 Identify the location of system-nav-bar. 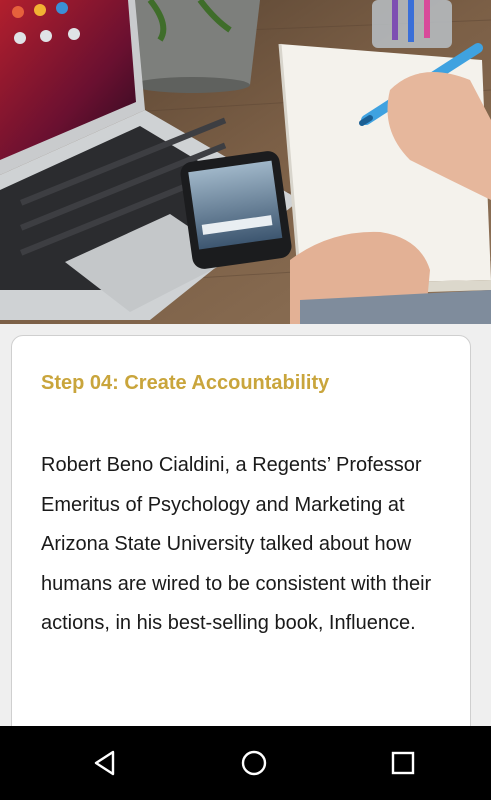
(245, 763).